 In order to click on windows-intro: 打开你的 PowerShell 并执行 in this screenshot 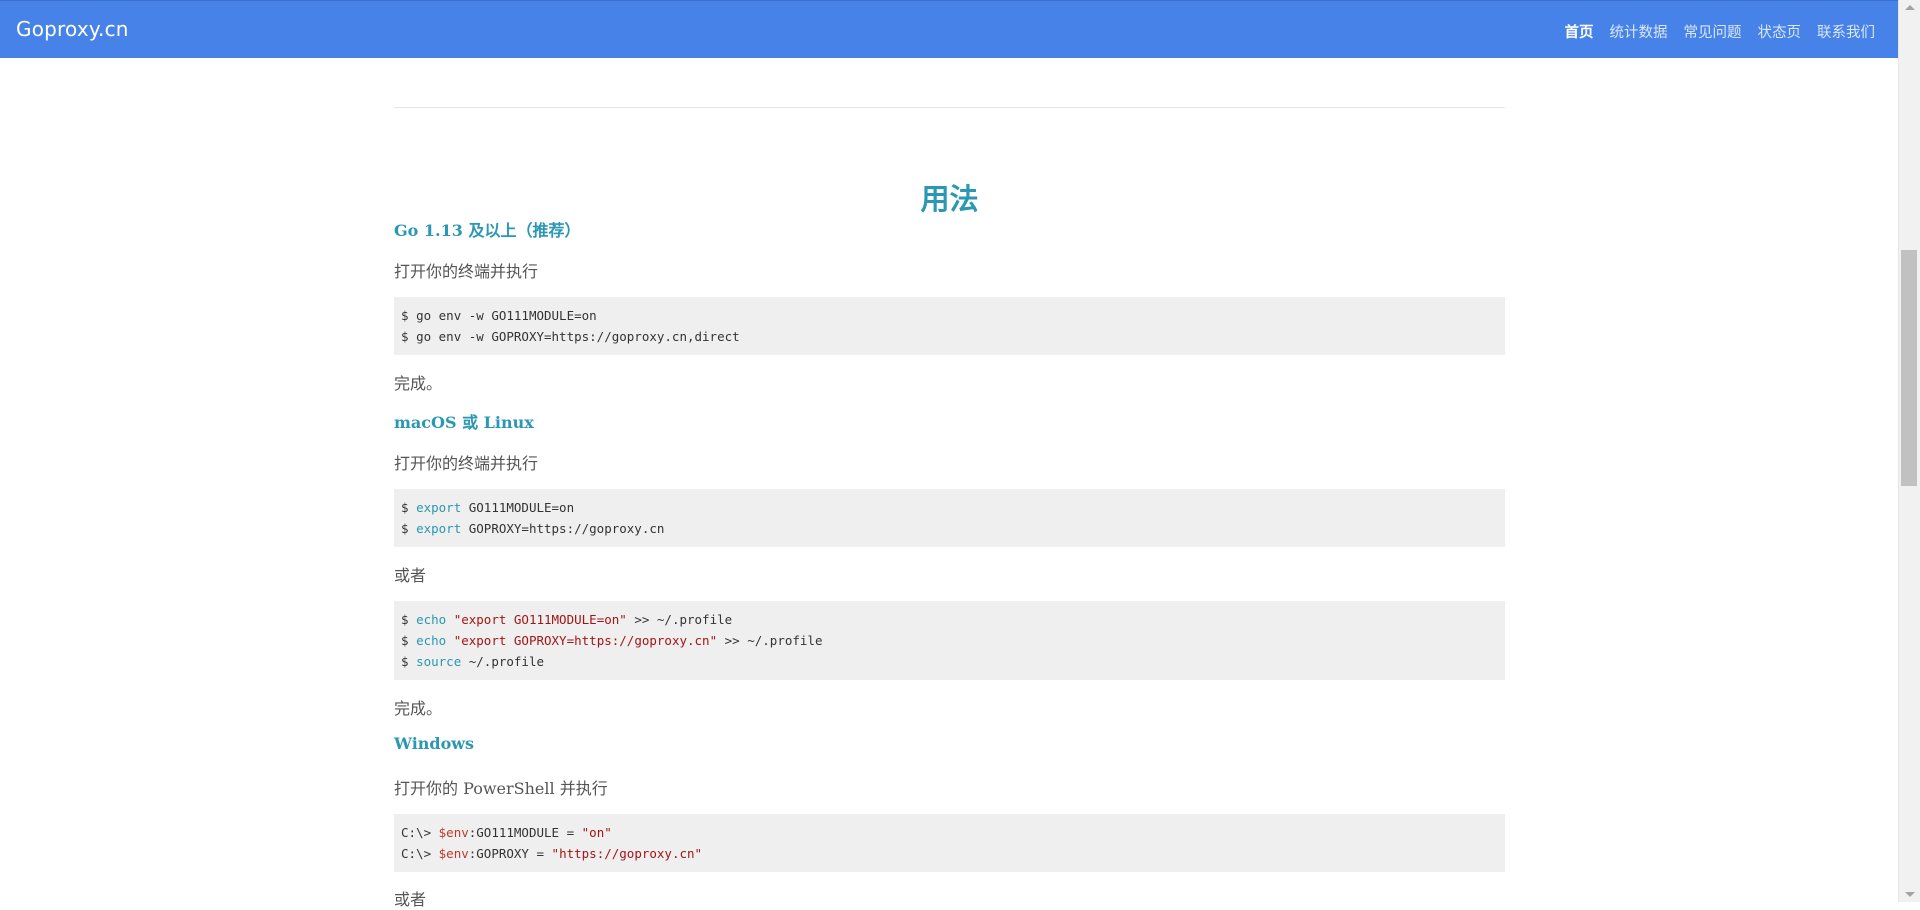, I will do `click(501, 788)`.